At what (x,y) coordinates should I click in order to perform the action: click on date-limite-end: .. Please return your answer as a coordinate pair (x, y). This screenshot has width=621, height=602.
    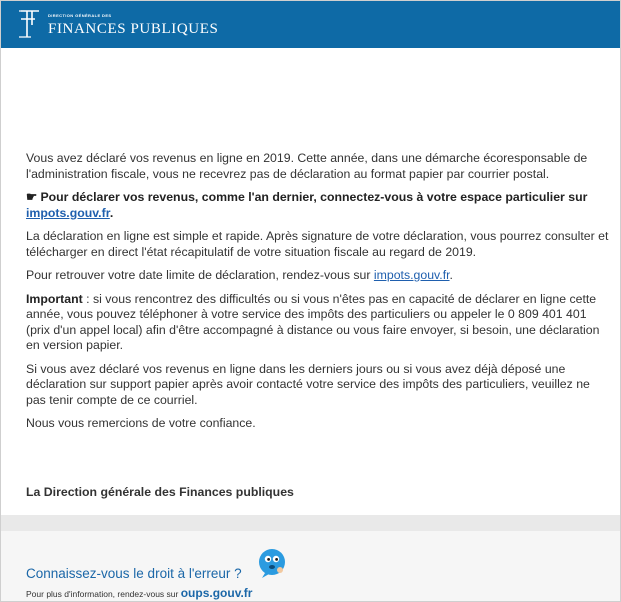
    Looking at the image, I should click on (451, 275).